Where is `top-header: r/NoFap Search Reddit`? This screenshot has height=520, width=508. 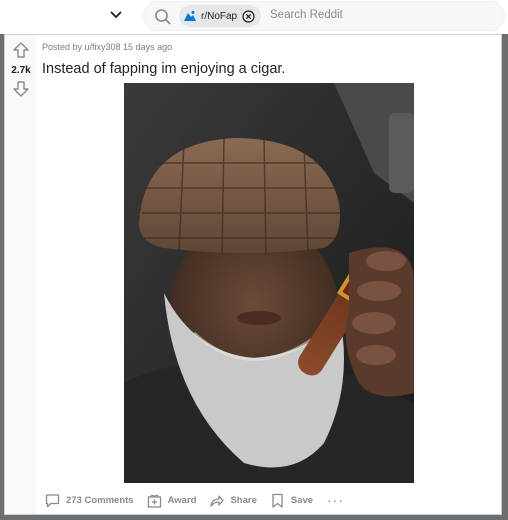 top-header: r/NoFap Search Reddit is located at coordinates (254, 17).